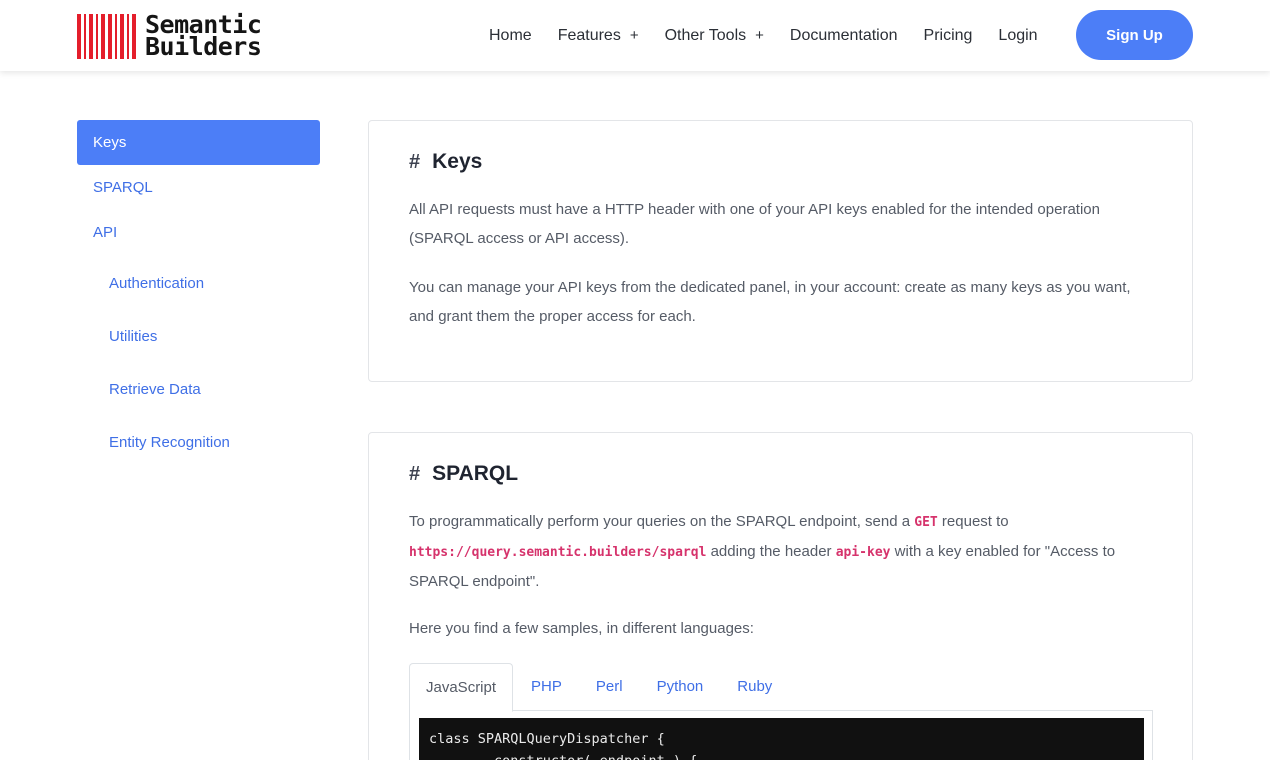  Describe the element at coordinates (754, 687) in the screenshot. I see `tab-ruby: Ruby` at that location.